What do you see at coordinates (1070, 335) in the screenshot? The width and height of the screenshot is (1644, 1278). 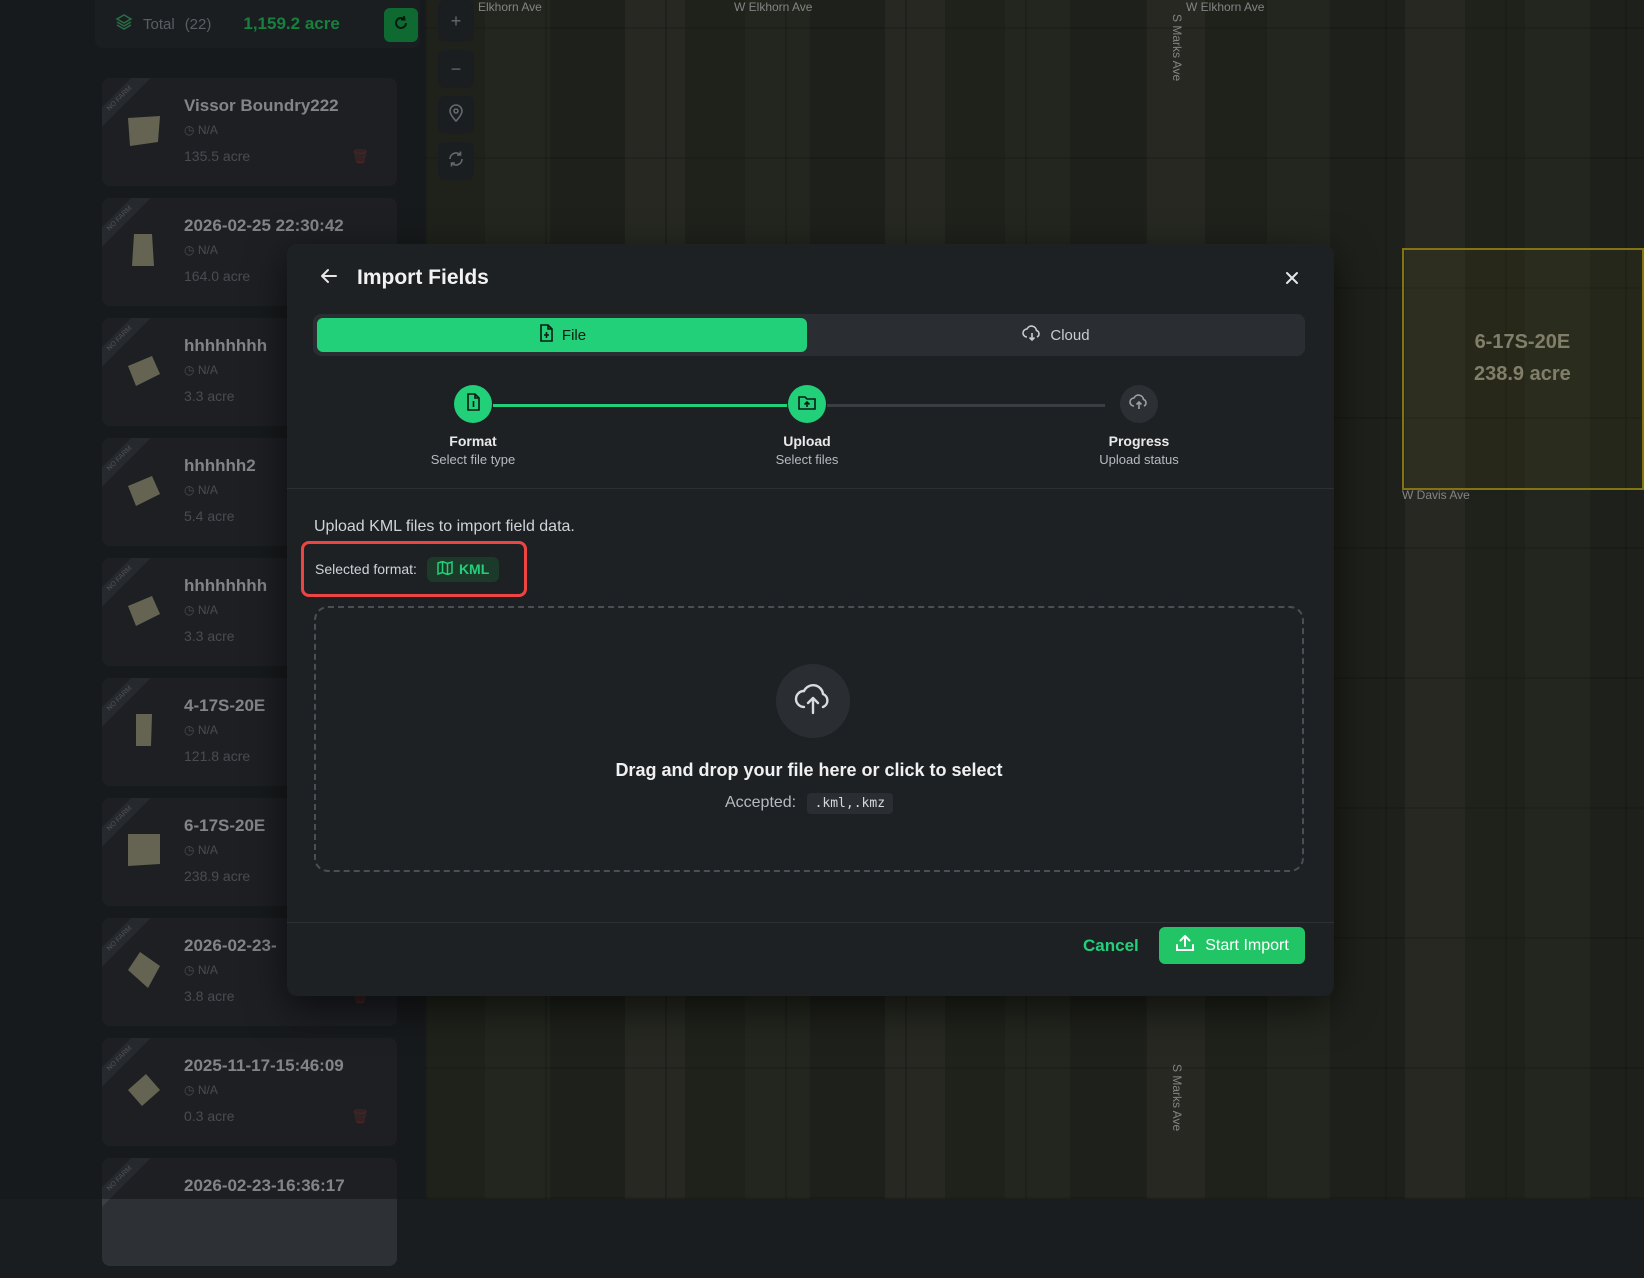 I see `tab-cloud-label: Cloud` at bounding box center [1070, 335].